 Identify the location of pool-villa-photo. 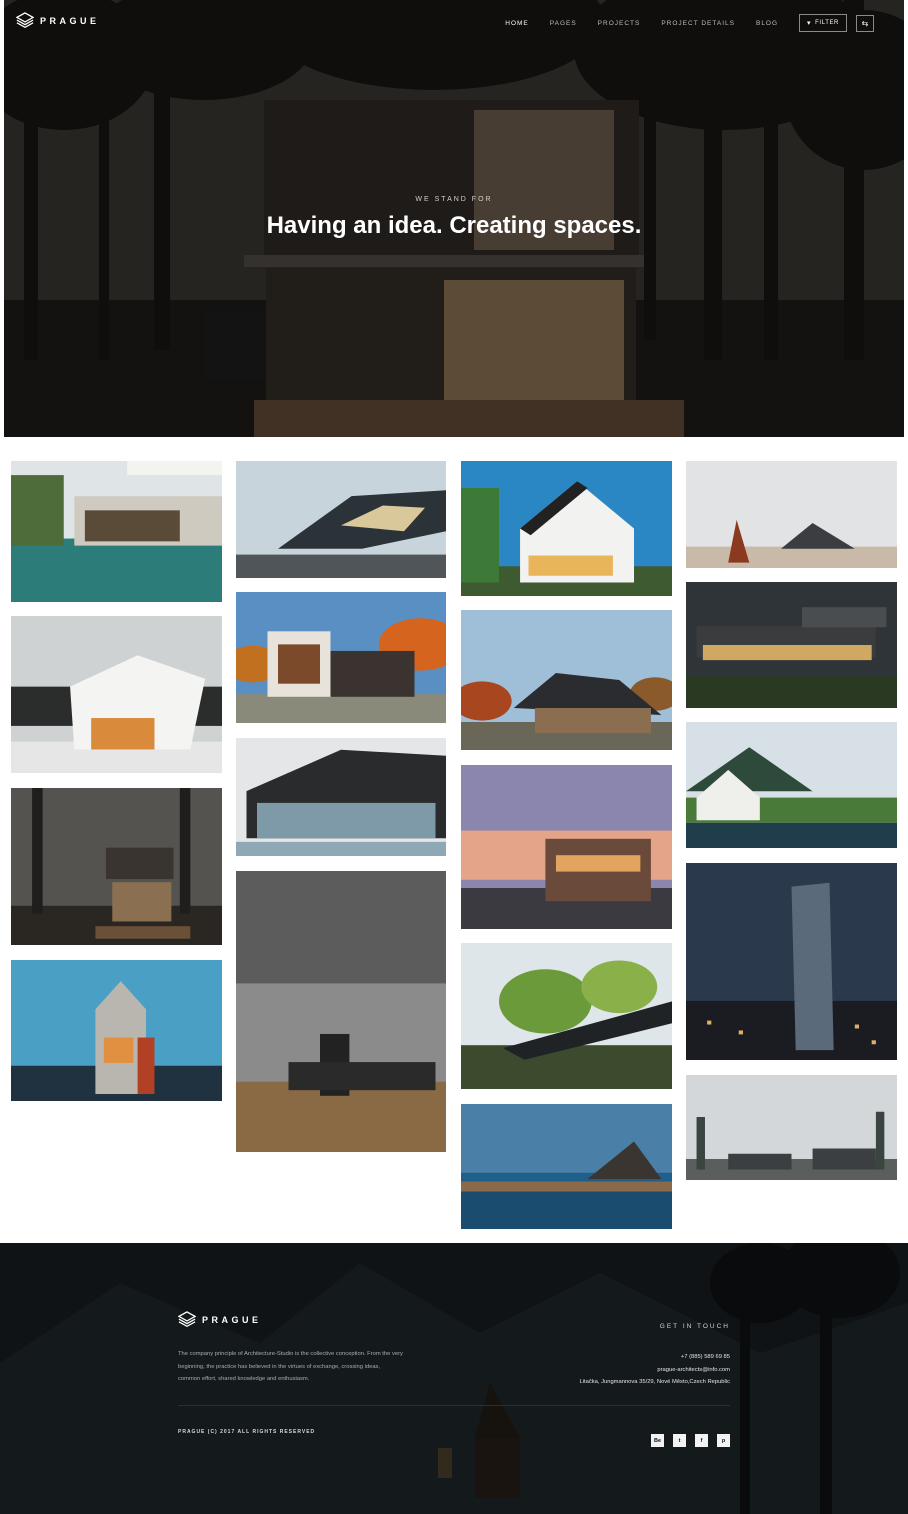
(116, 531).